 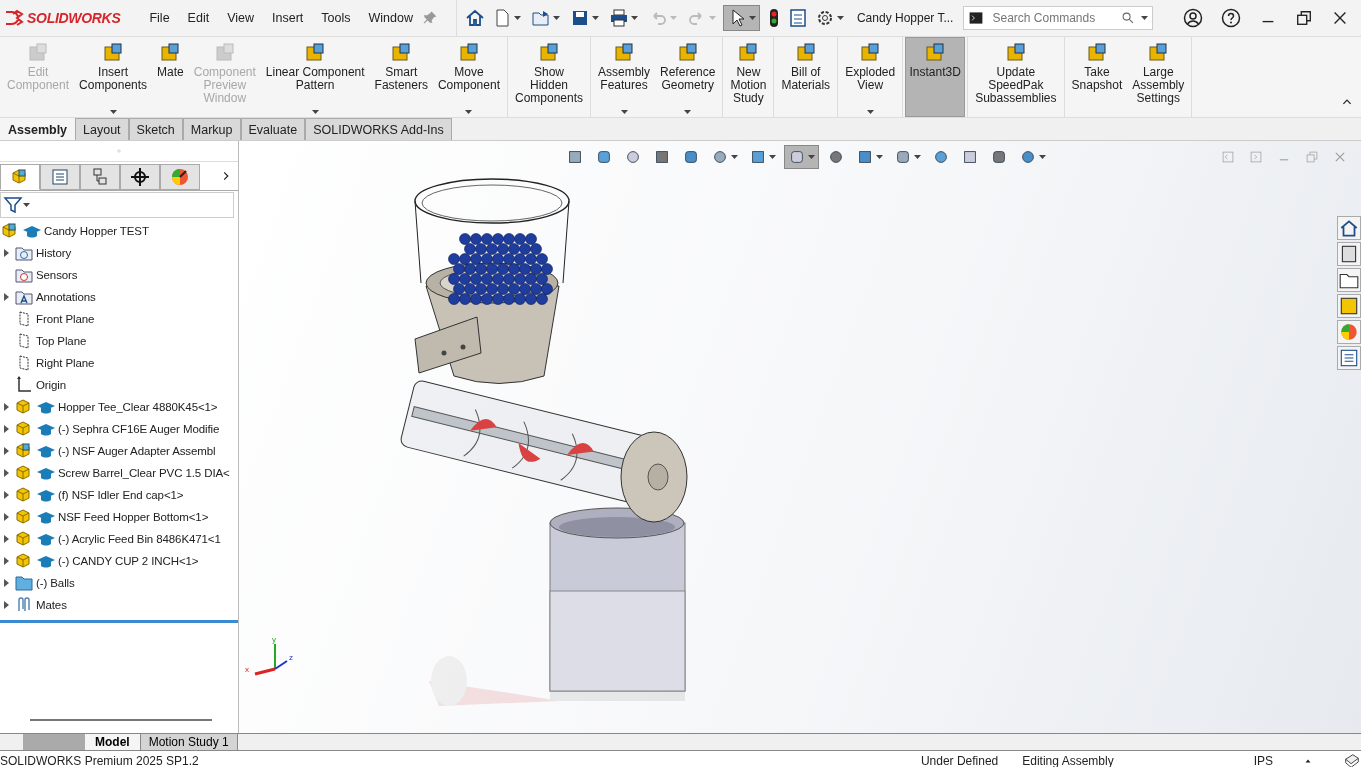 I want to click on ribbon-button: New Motion Study, so click(x=748, y=77).